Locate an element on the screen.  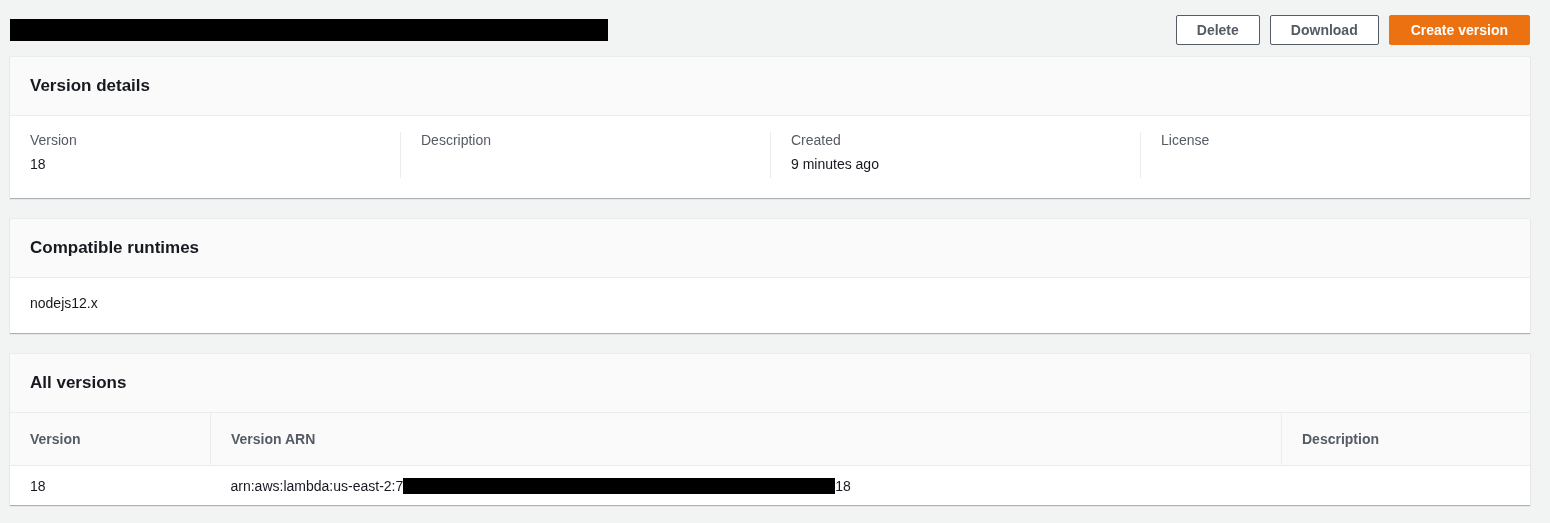
section-title: Compatible runtimes is located at coordinates (115, 248).